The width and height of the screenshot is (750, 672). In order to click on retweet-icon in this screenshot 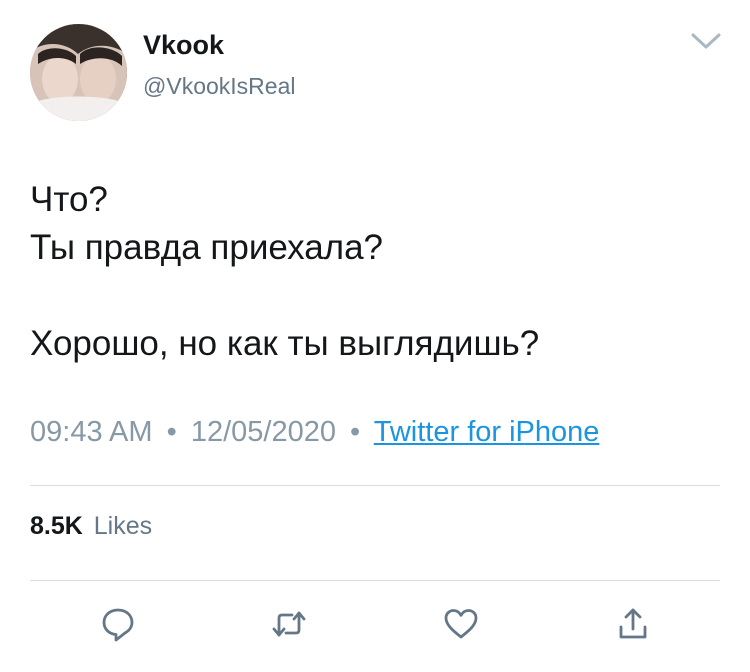, I will do `click(289, 624)`.